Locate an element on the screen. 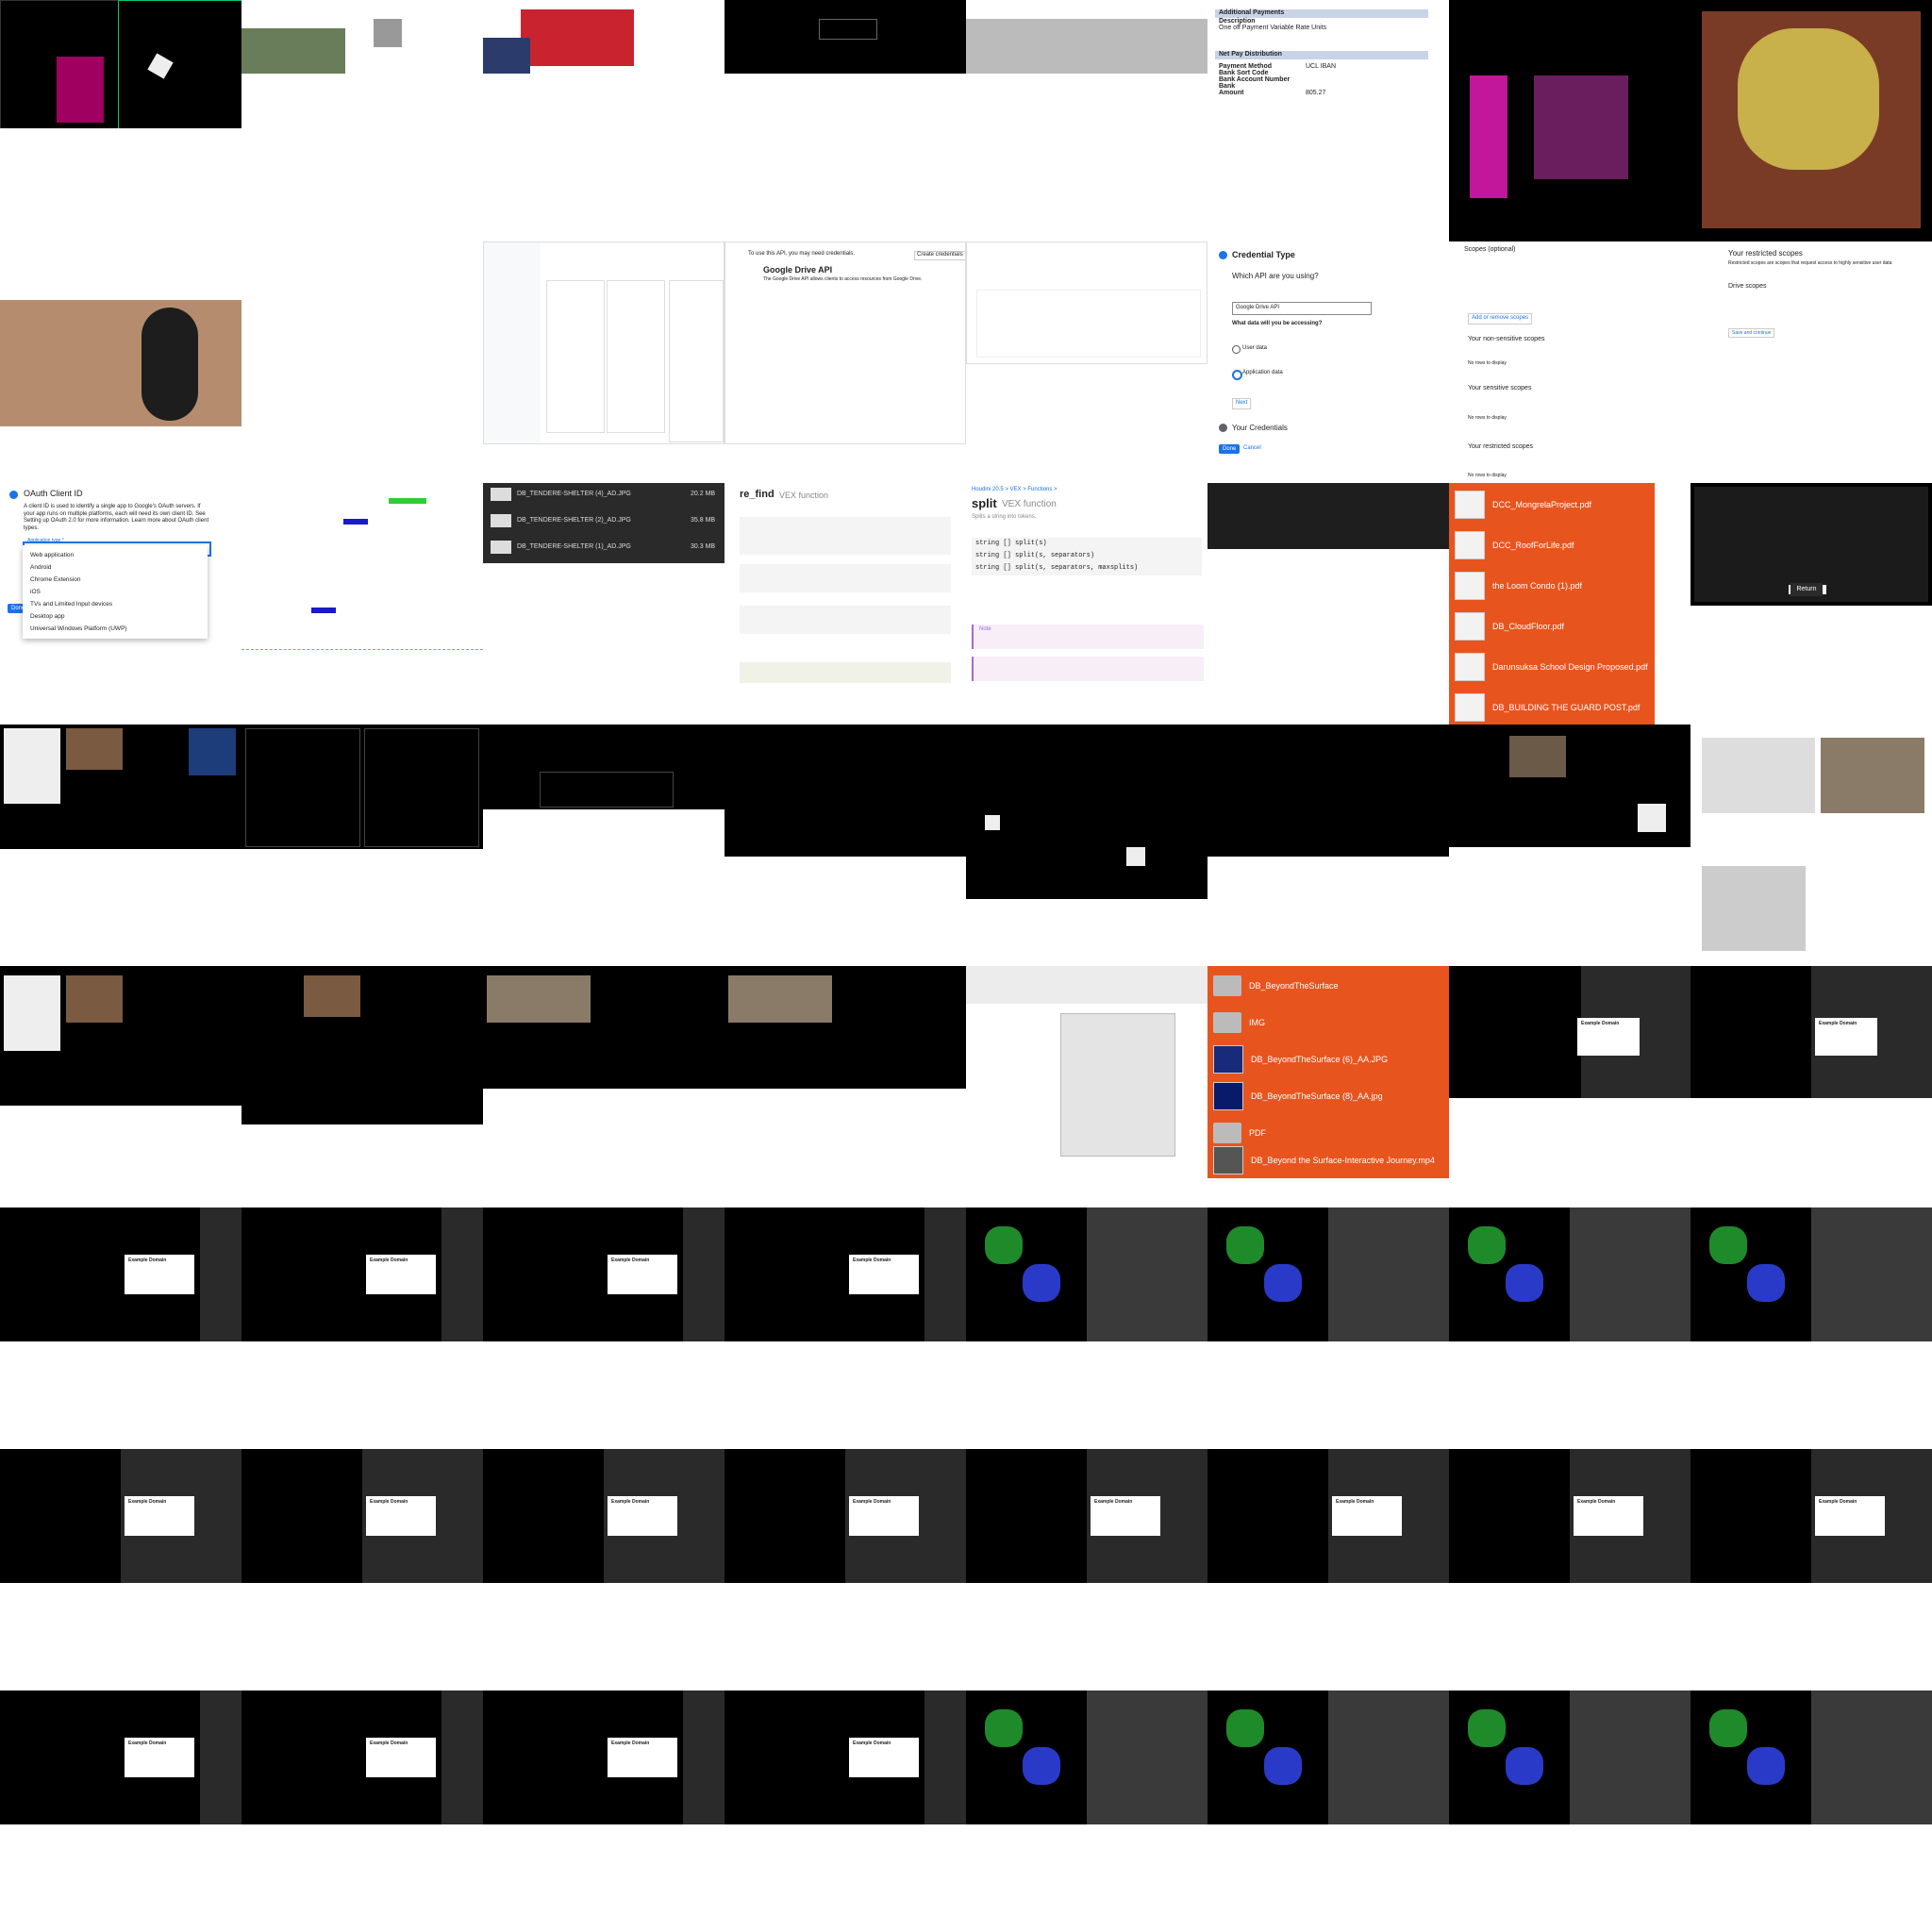 Image resolution: width=1932 pixels, height=1932 pixels. option-uwp: Universal Windows Platform (UWP) is located at coordinates (115, 629).